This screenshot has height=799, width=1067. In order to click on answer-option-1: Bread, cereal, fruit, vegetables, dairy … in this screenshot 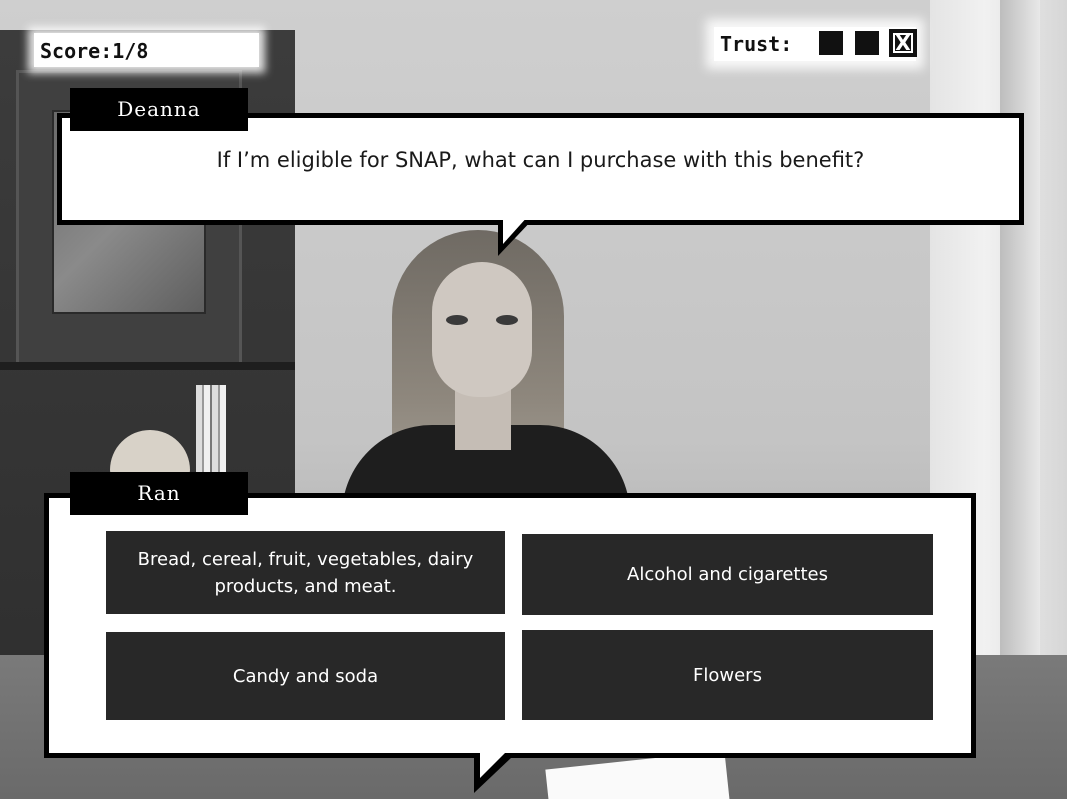, I will do `click(305, 572)`.